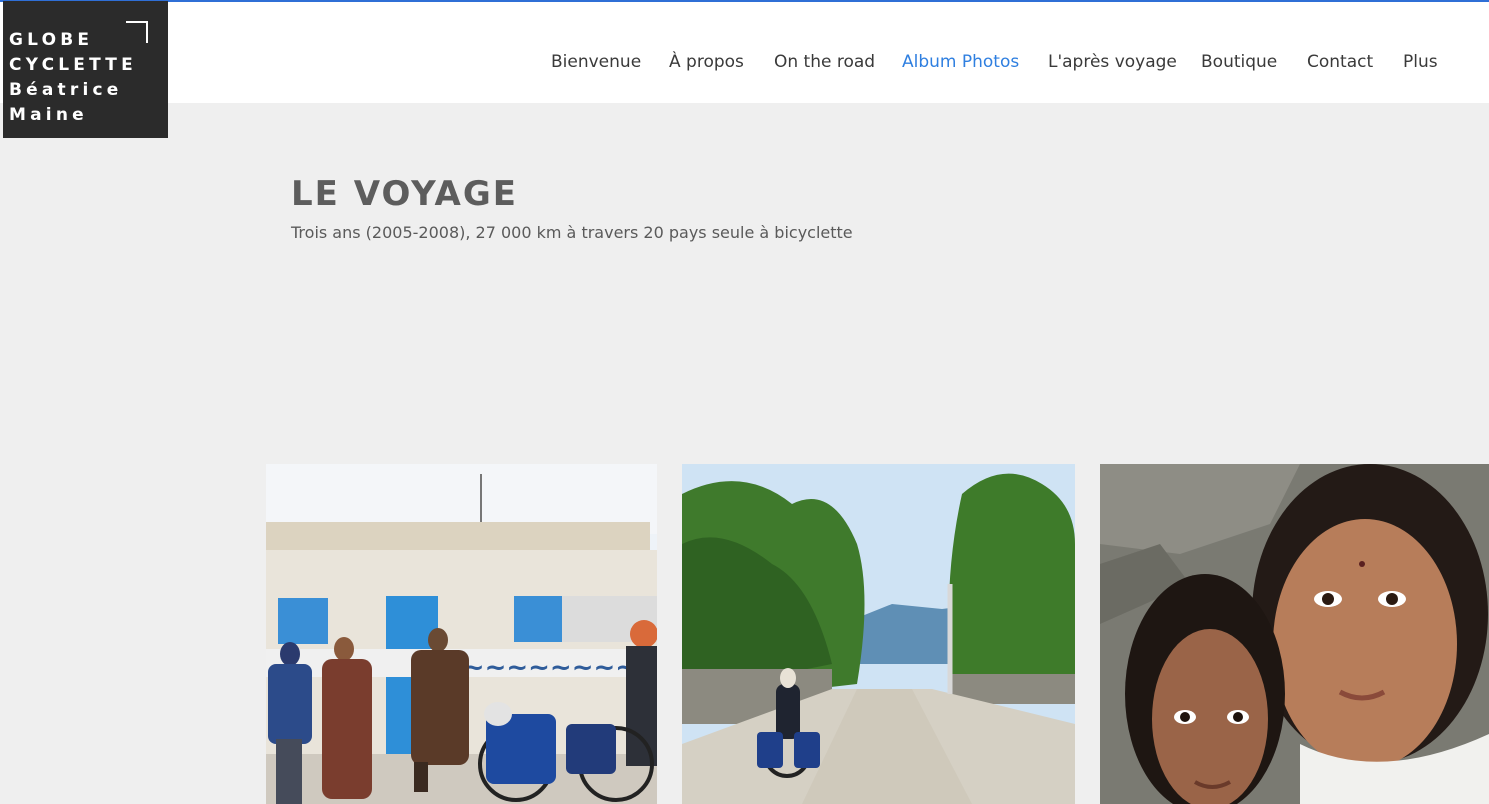 This screenshot has height=804, width=1489. I want to click on logo-line-2: CYCLETTE, so click(73, 65).